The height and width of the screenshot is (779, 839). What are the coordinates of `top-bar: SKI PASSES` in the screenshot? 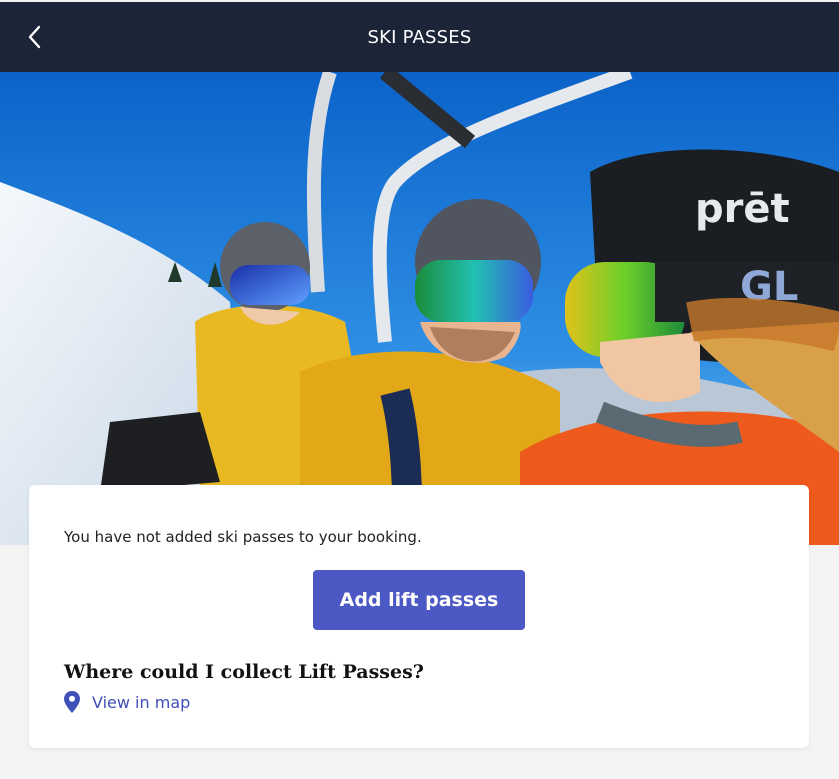 It's located at (419, 37).